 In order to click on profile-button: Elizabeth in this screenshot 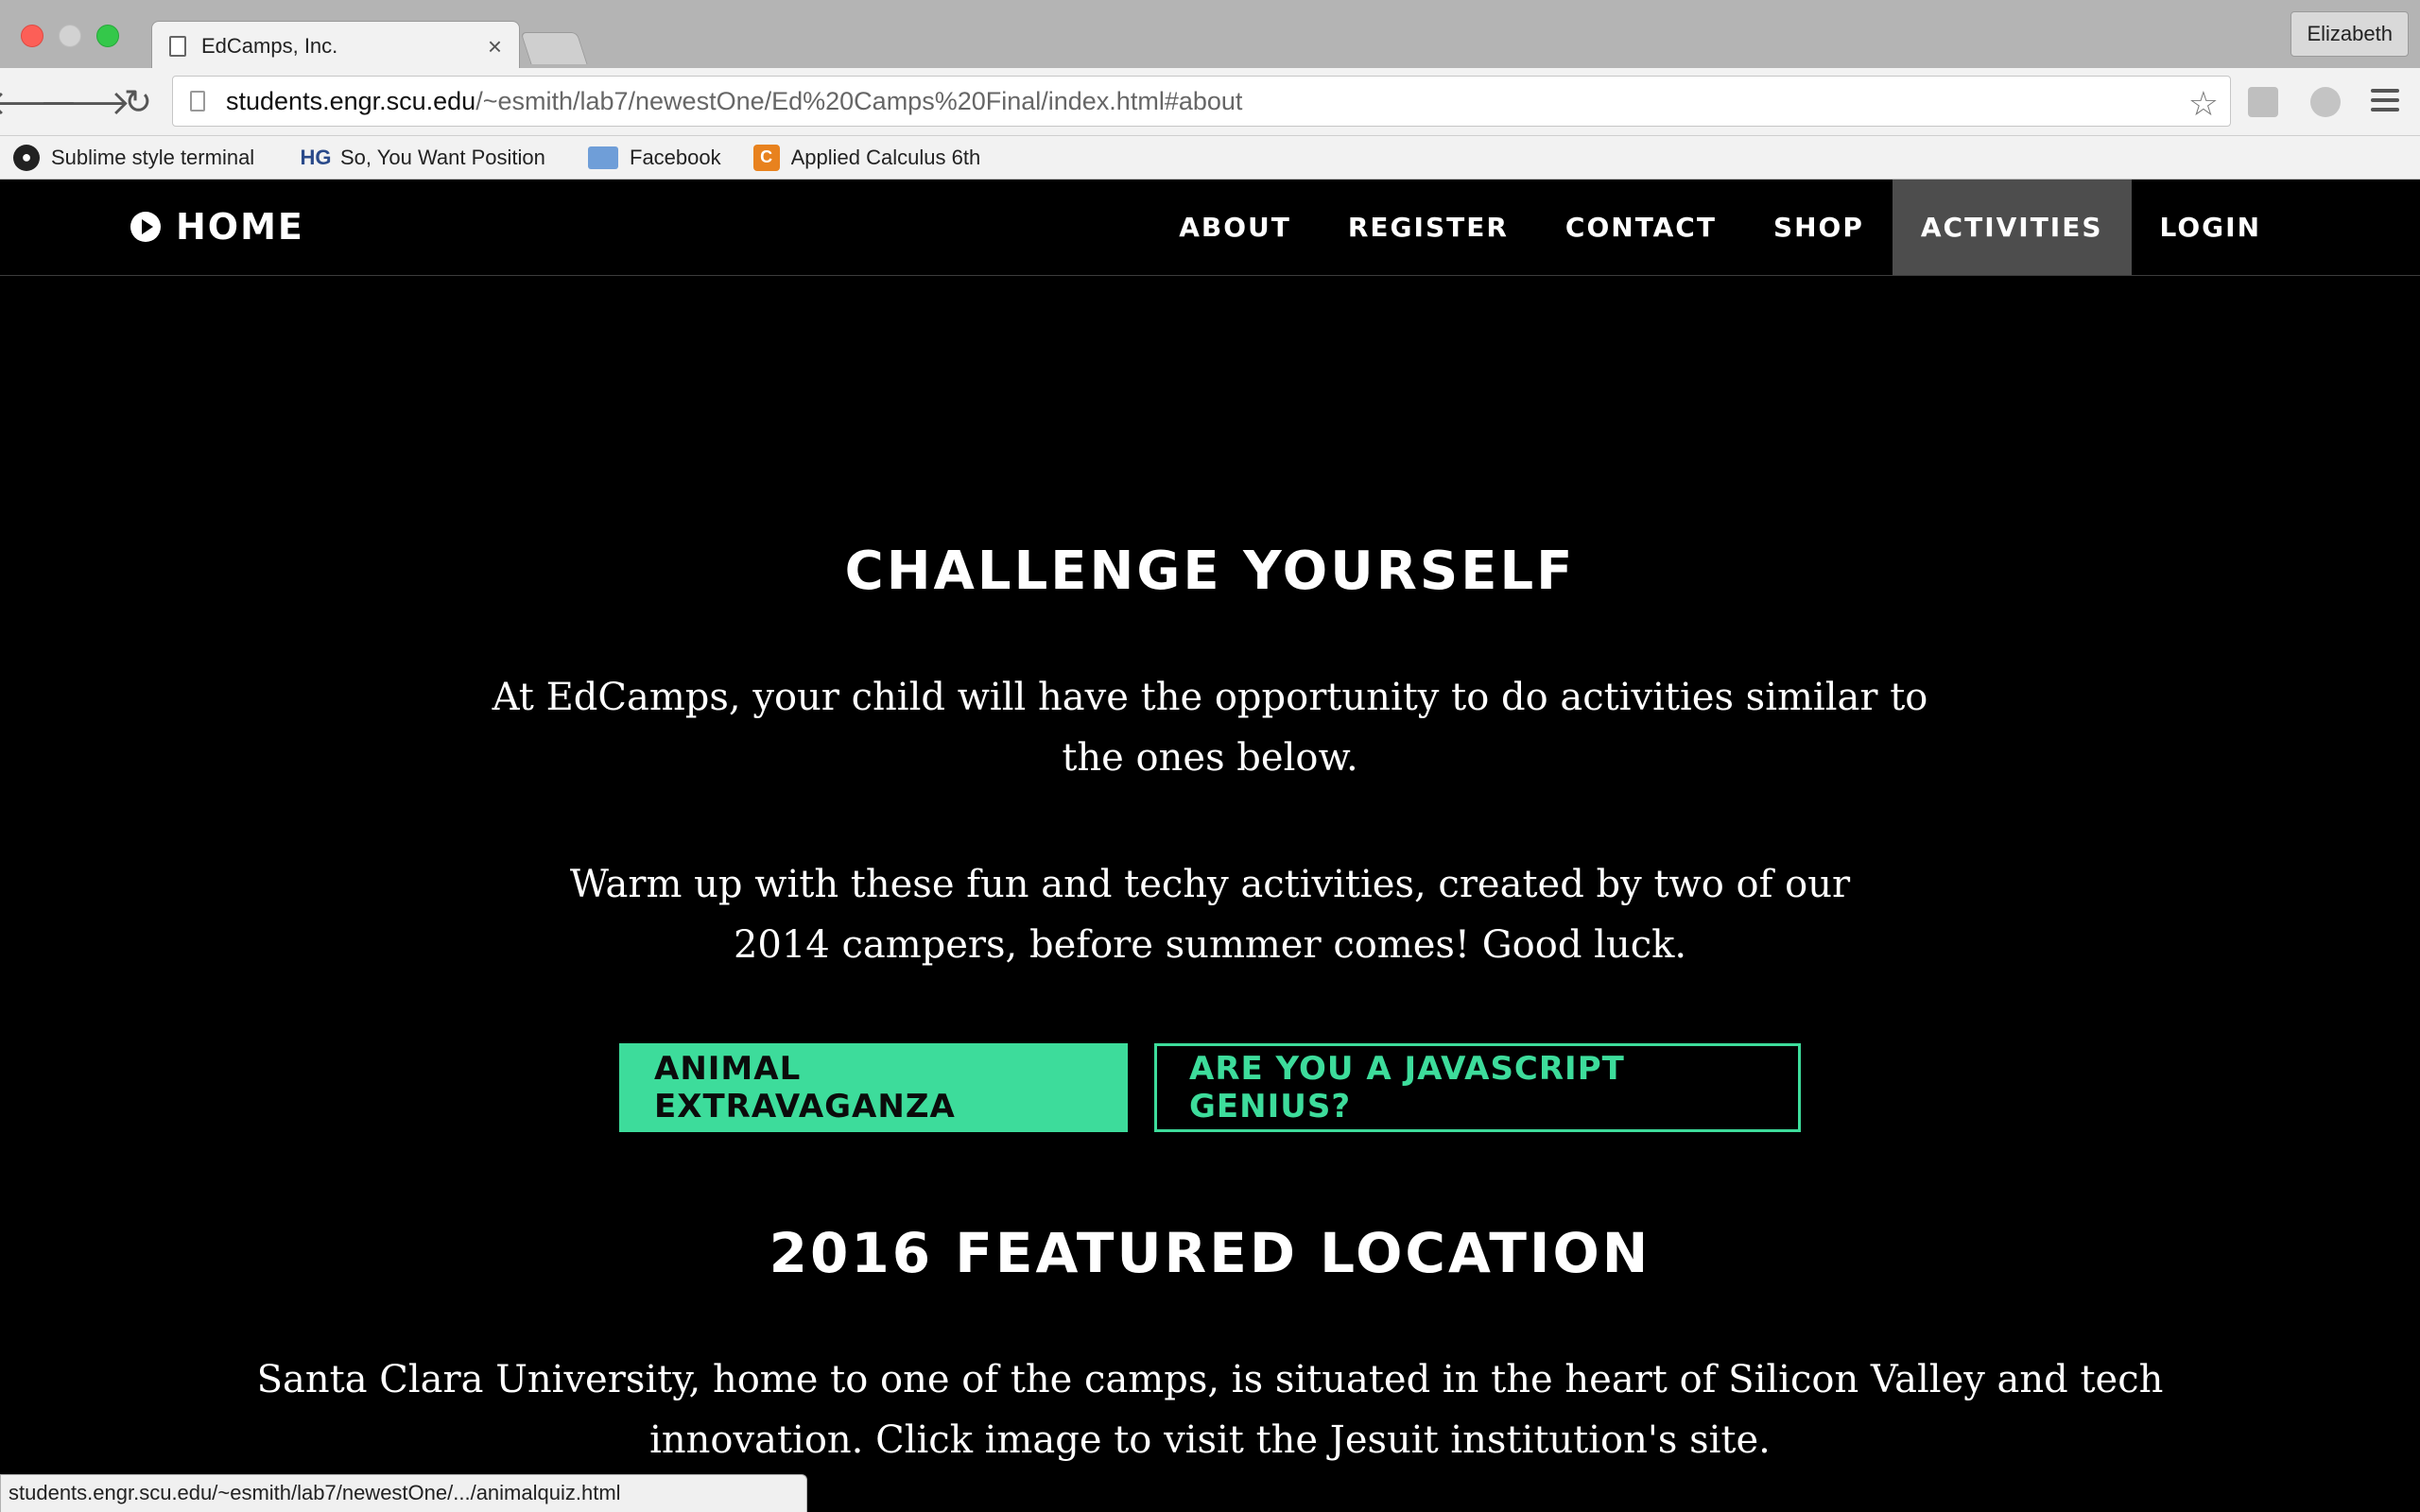, I will do `click(2349, 34)`.